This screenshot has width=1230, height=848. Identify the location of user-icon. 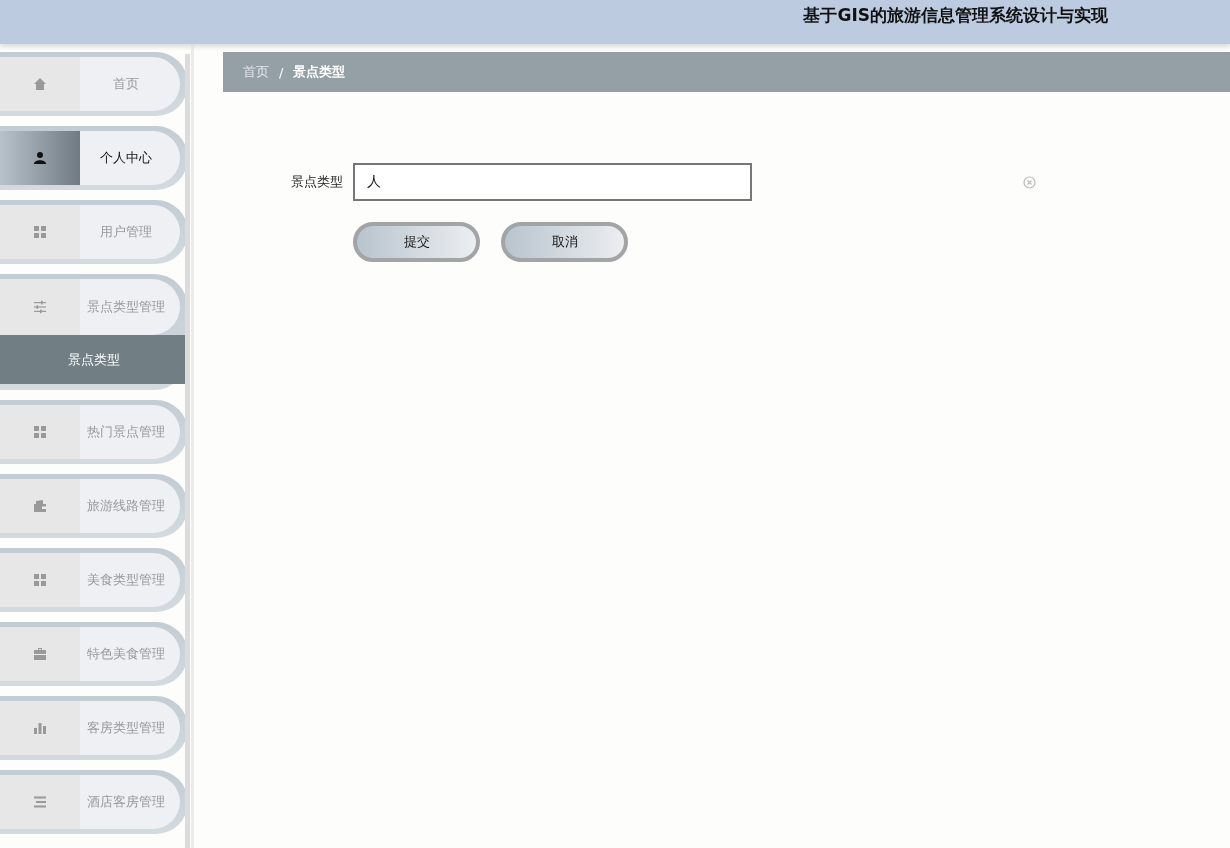
(40, 158).